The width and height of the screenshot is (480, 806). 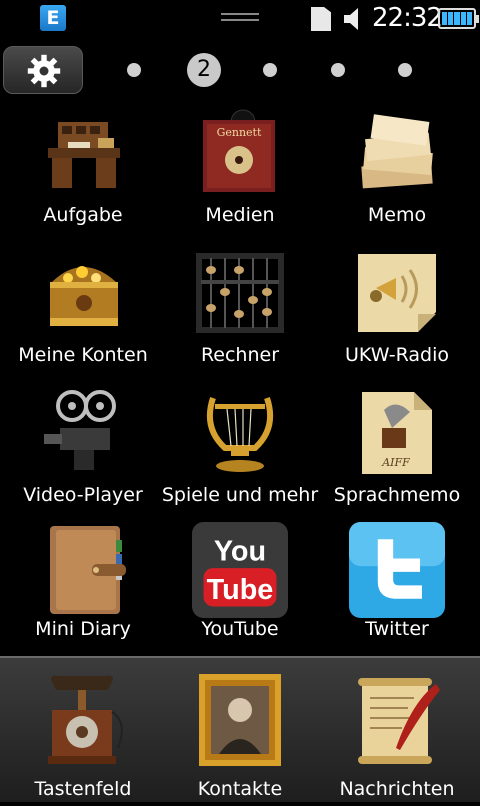 I want to click on rotary-telephone-icon, so click(x=85, y=719).